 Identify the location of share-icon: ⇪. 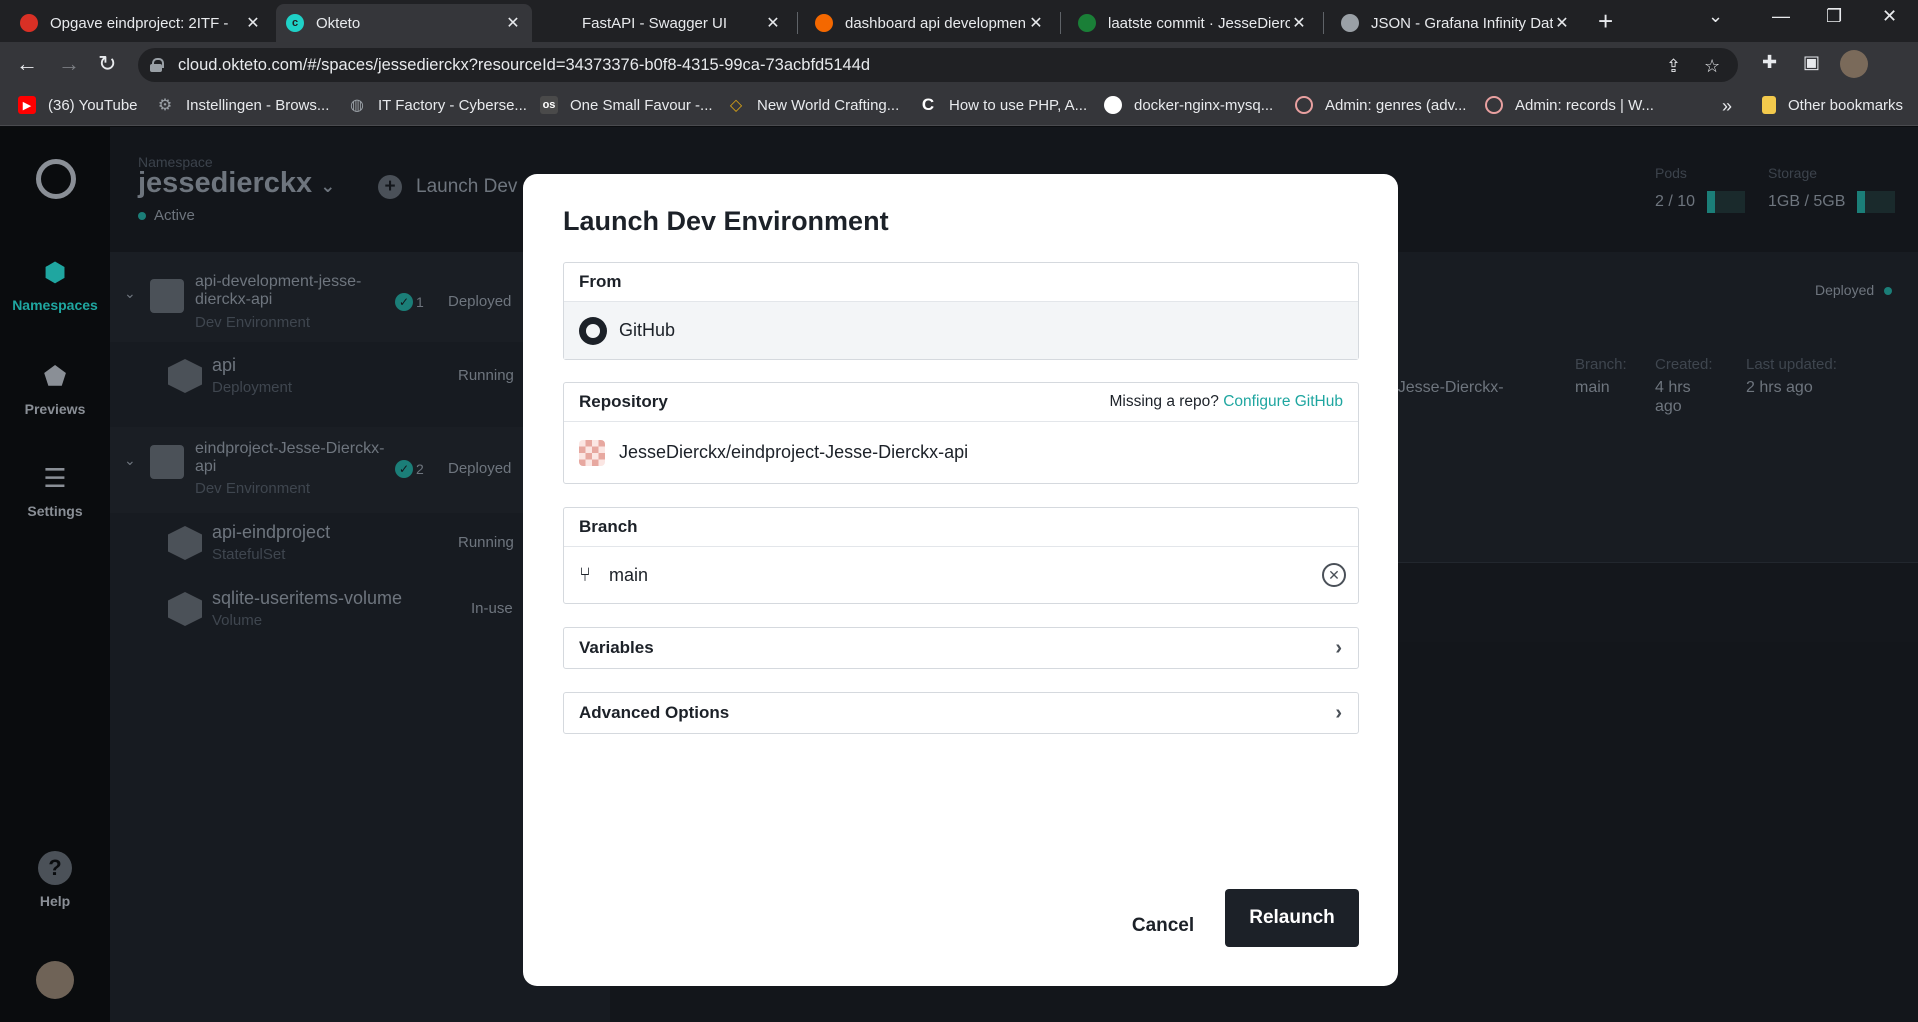
(1673, 66).